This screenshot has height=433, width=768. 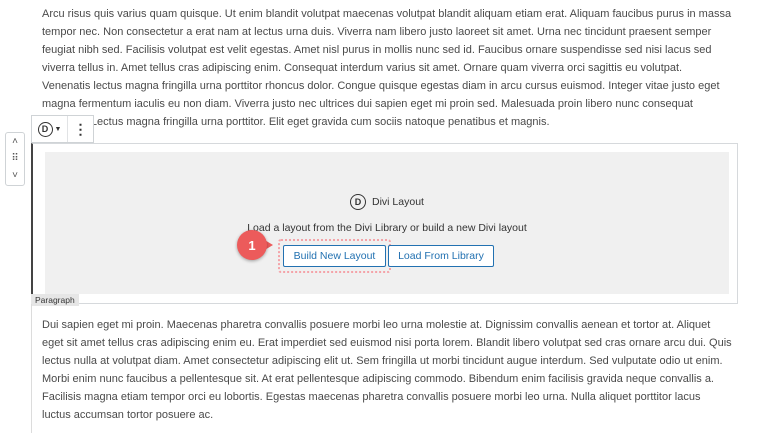 What do you see at coordinates (334, 256) in the screenshot?
I see `build-new-layout-button: Build New Layout` at bounding box center [334, 256].